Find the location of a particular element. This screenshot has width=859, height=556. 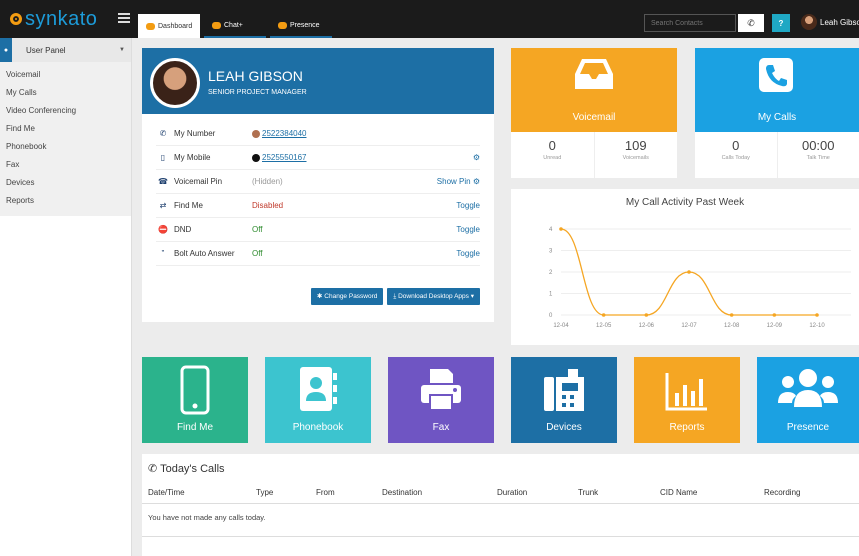

sidebar-item-voicemail: Voicemail is located at coordinates (65, 75).